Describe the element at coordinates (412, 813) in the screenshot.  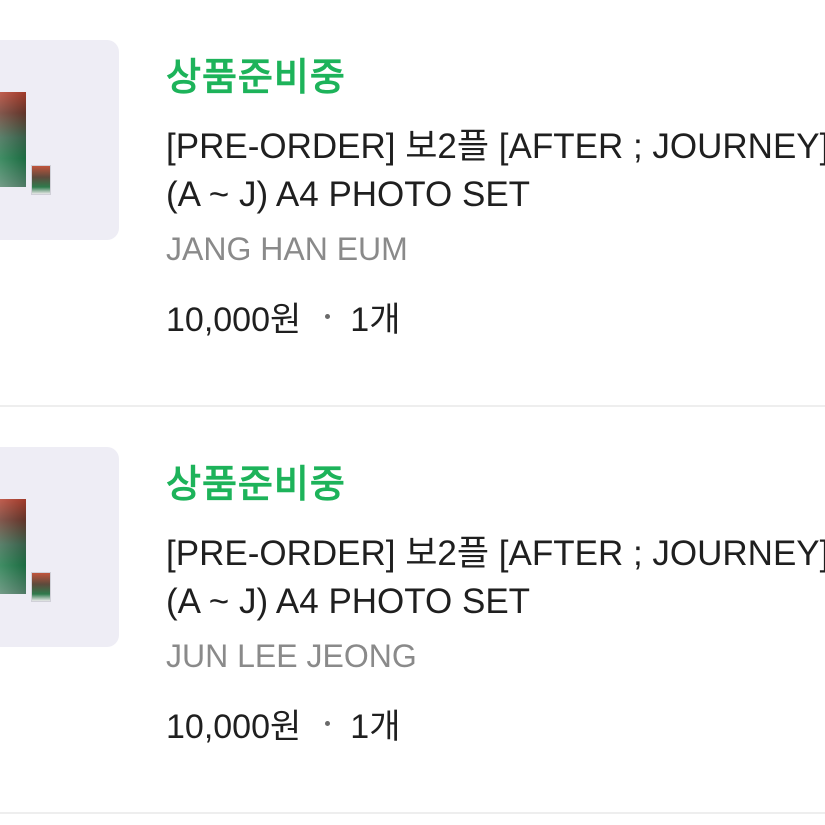
I see `divider` at that location.